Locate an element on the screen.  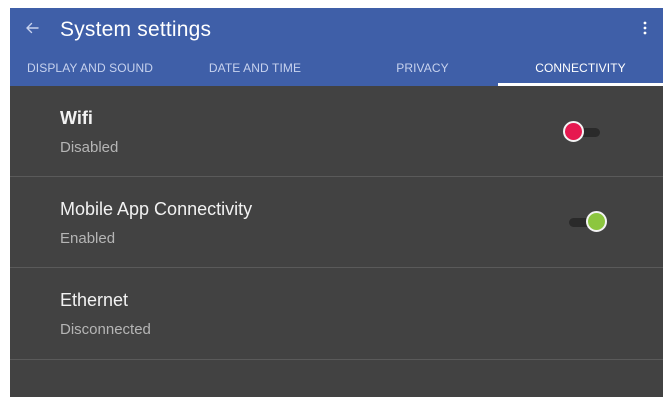
setting-title: Mobile App Connectivity is located at coordinates (156, 209).